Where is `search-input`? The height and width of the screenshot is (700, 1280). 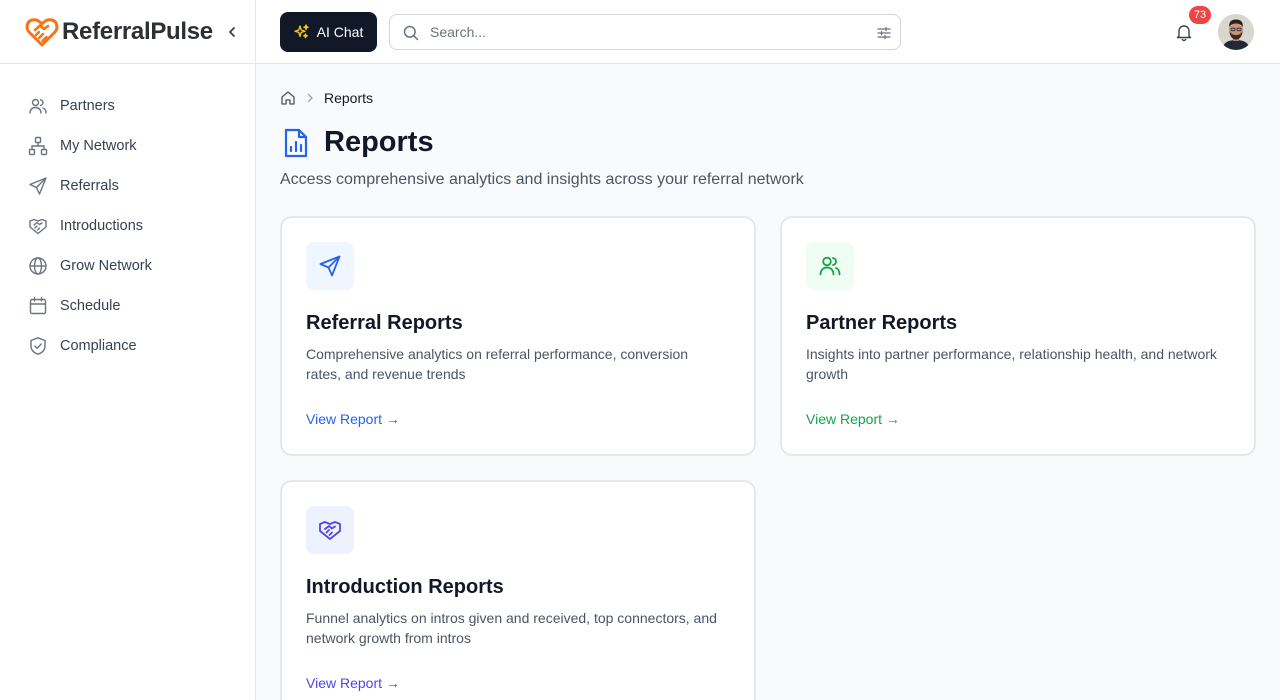
search-input is located at coordinates (645, 32).